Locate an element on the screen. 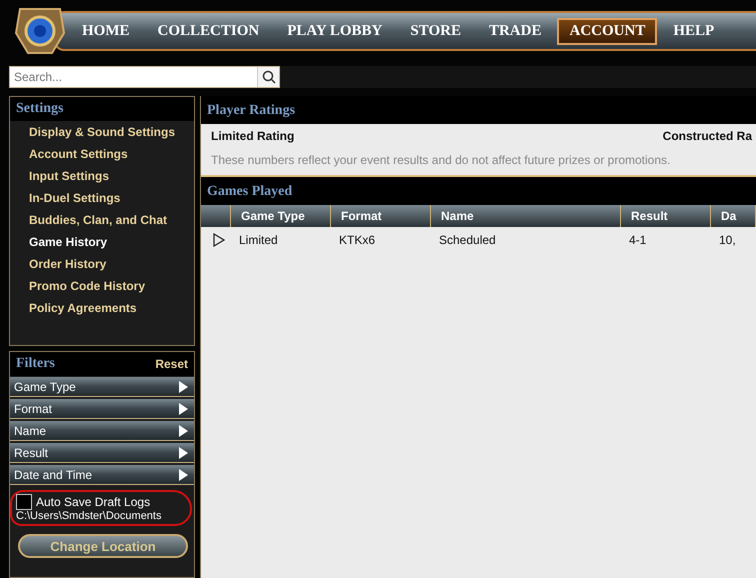 Image resolution: width=756 pixels, height=578 pixels. checkbox is located at coordinates (24, 502).